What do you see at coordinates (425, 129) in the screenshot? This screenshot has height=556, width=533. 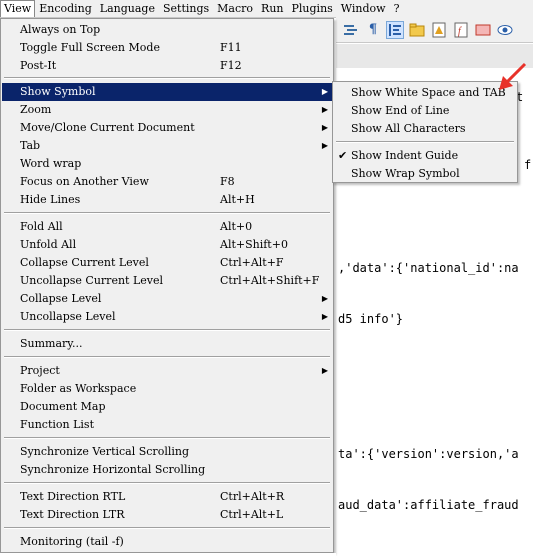 I see `menu-item-show-all-characters: Show All Characters` at bounding box center [425, 129].